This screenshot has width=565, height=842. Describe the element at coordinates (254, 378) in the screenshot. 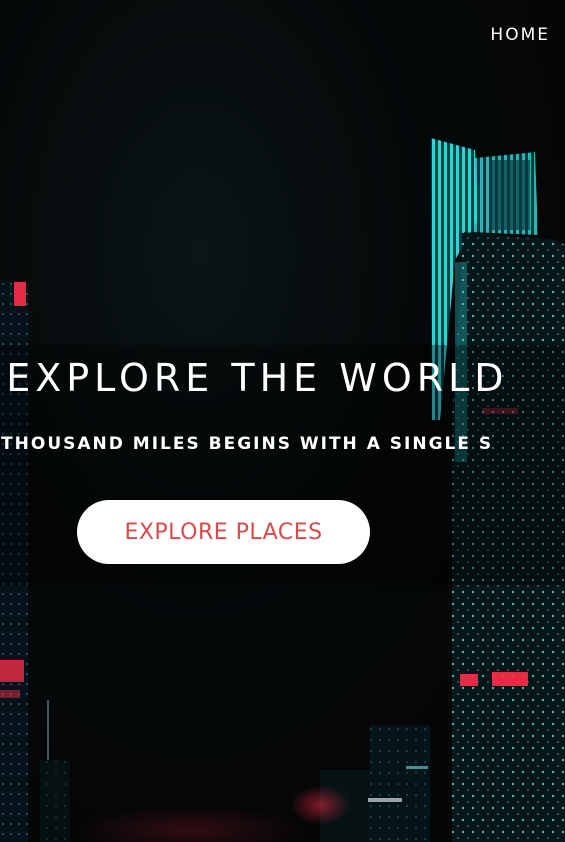

I see `hero-title: S EXPLORE THE WORLD` at that location.